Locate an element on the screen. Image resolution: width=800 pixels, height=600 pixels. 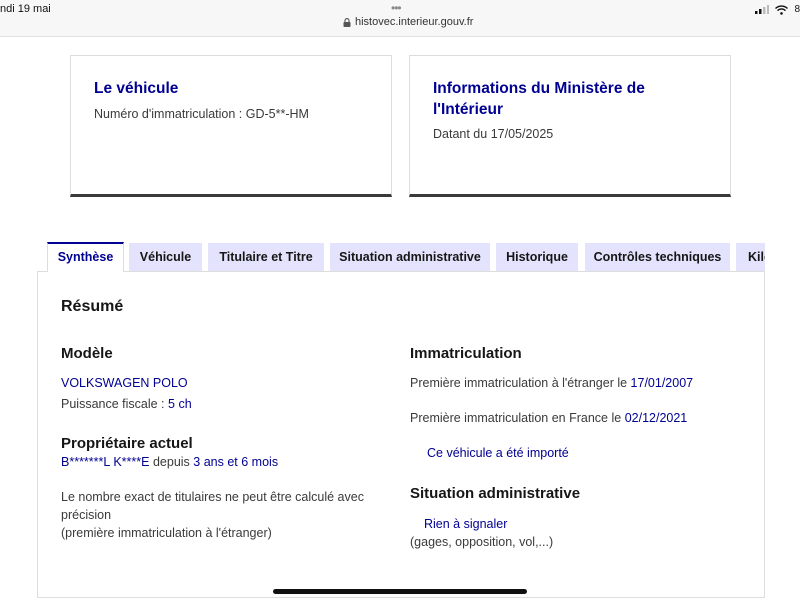
fiscal-power-label: Puissance fiscale : is located at coordinates (113, 404).